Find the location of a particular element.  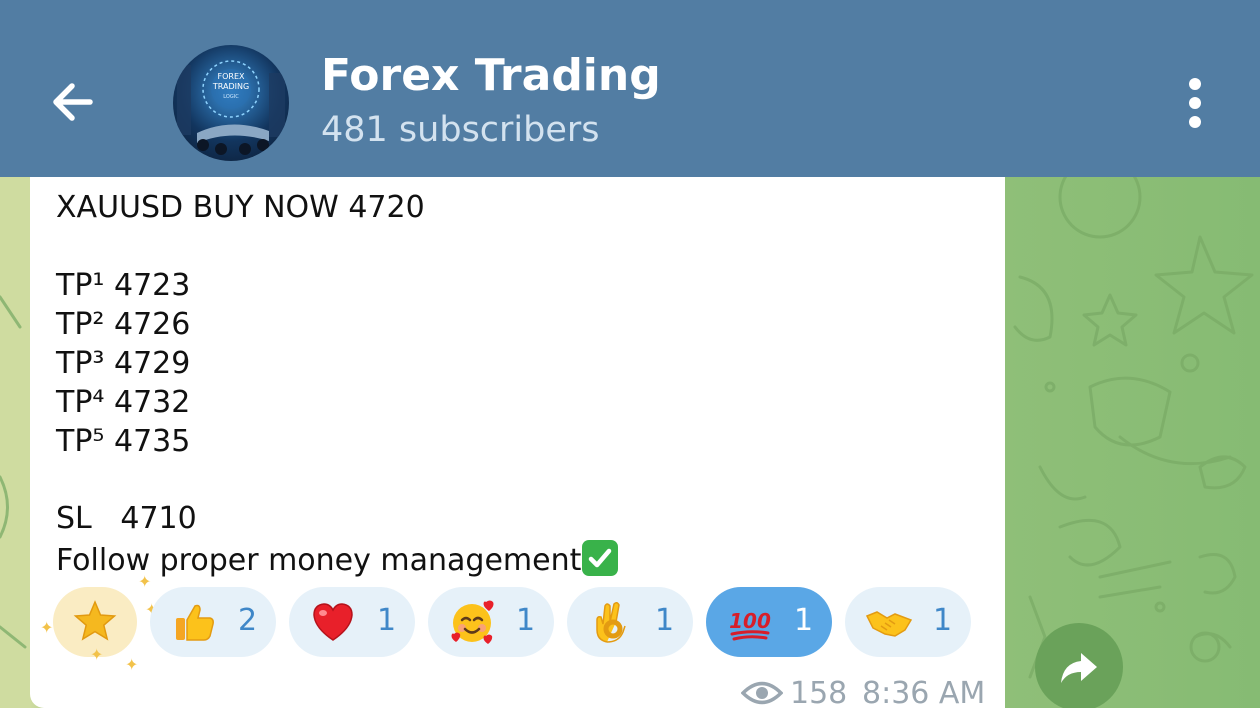

reaction-handshake: 1 is located at coordinates (908, 622).